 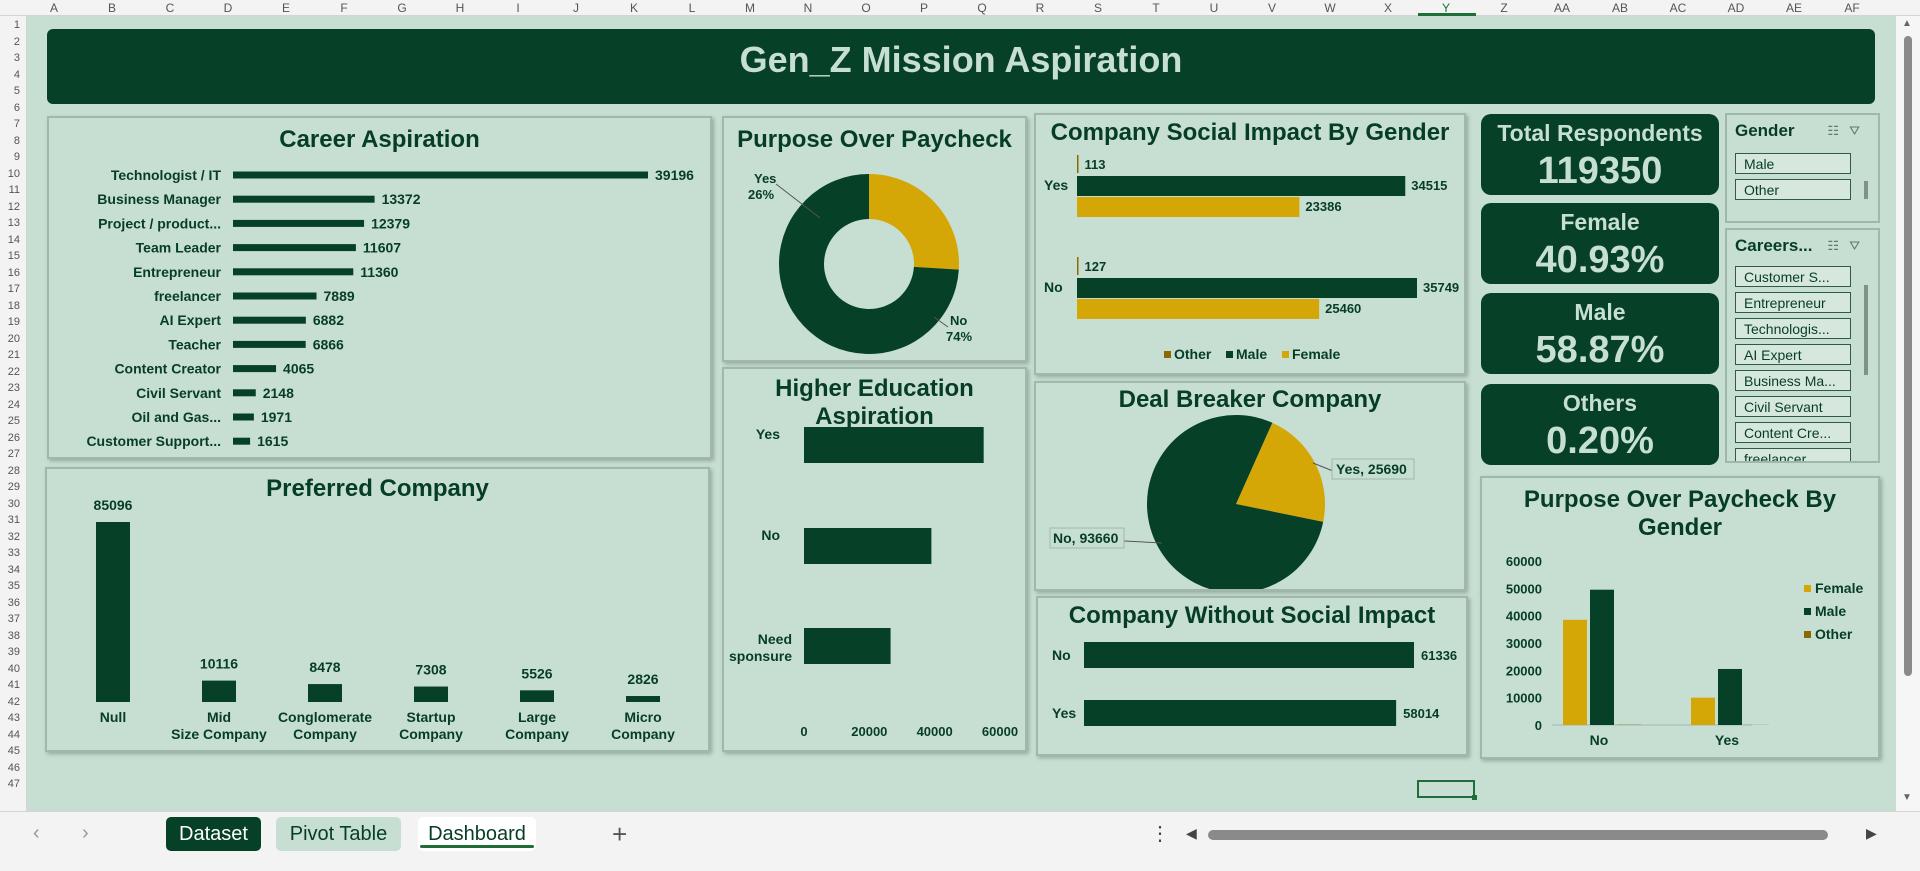 What do you see at coordinates (1562, 8) in the screenshot?
I see `column-header-AA: AA` at bounding box center [1562, 8].